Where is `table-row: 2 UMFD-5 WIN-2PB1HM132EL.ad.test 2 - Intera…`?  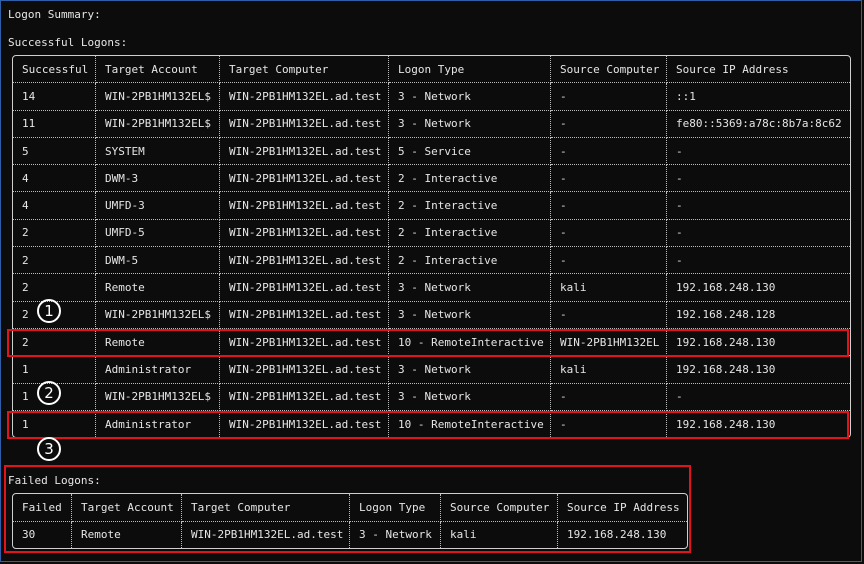
table-row: 2 UMFD-5 WIN-2PB1HM132EL.ad.test 2 - Intera… is located at coordinates (431, 233).